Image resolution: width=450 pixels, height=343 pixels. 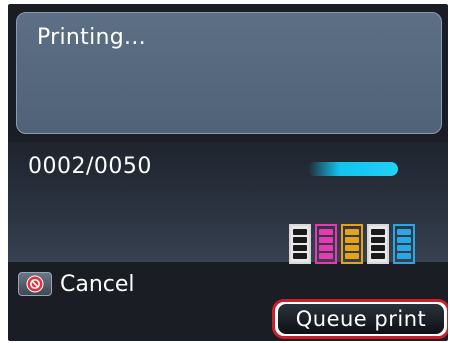 I want to click on photo-black-ink-tank, so click(x=378, y=244).